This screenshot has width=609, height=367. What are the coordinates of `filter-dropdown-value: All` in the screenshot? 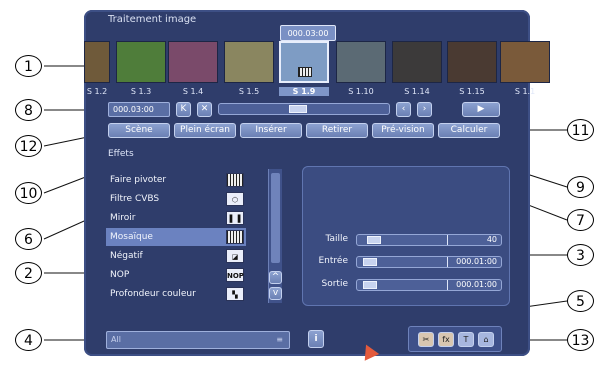 It's located at (116, 339).